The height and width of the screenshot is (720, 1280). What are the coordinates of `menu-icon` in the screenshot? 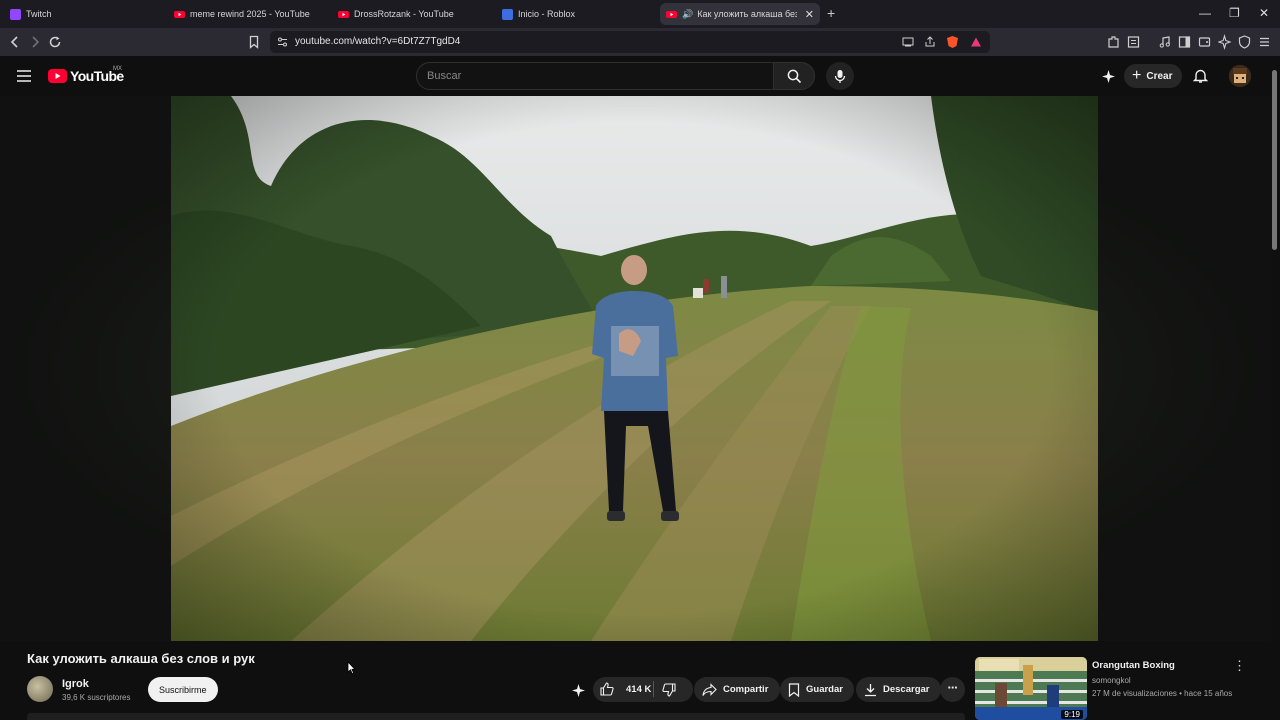 It's located at (1264, 42).